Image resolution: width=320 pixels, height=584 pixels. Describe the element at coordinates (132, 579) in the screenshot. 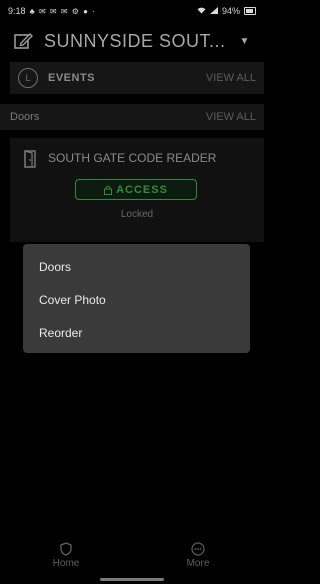

I see `home-indicator` at that location.